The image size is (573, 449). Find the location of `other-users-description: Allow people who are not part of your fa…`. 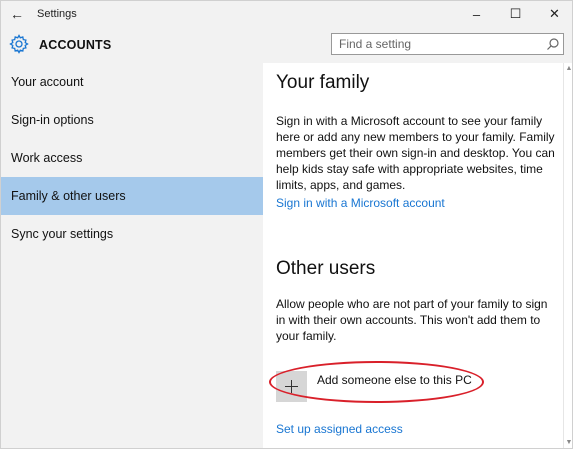

other-users-description: Allow people who are not part of your fa… is located at coordinates (412, 320).